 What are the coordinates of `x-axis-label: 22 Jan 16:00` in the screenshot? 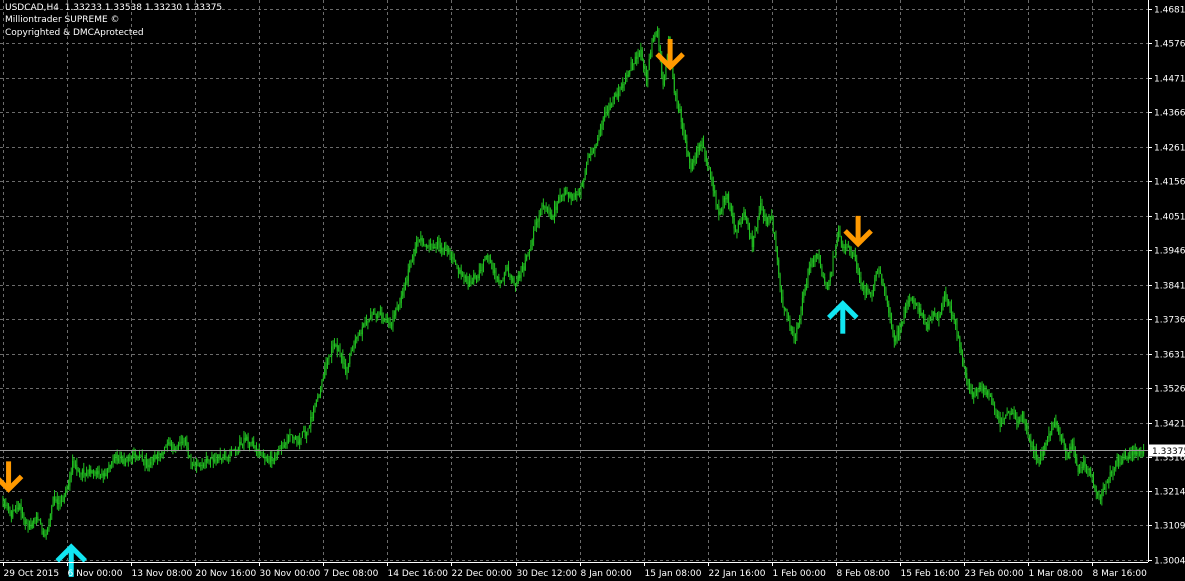 It's located at (737, 574).